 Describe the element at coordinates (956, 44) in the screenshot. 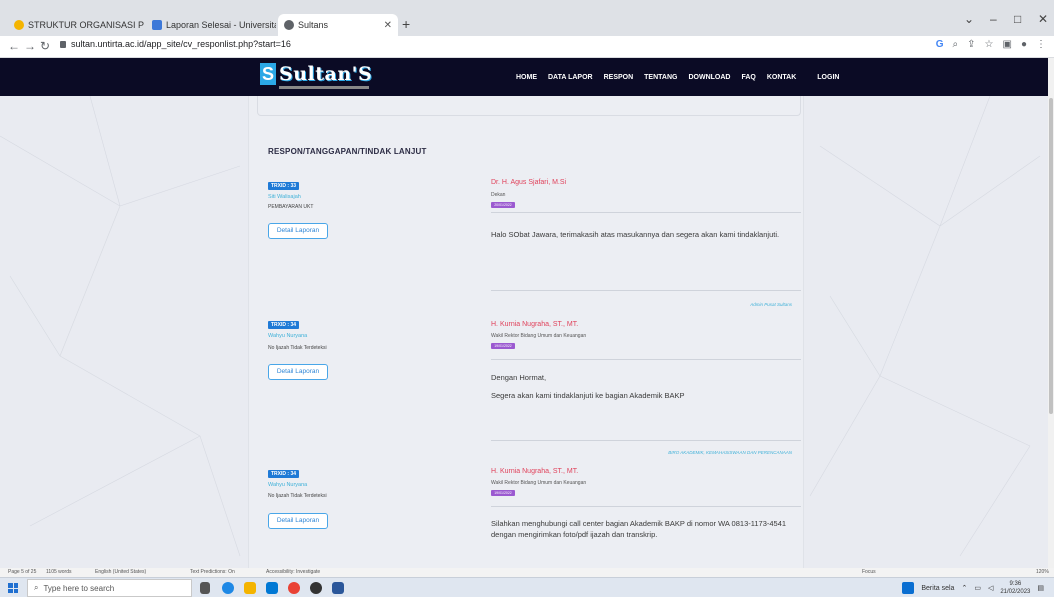

I see `zoom-icon: ⌕` at that location.